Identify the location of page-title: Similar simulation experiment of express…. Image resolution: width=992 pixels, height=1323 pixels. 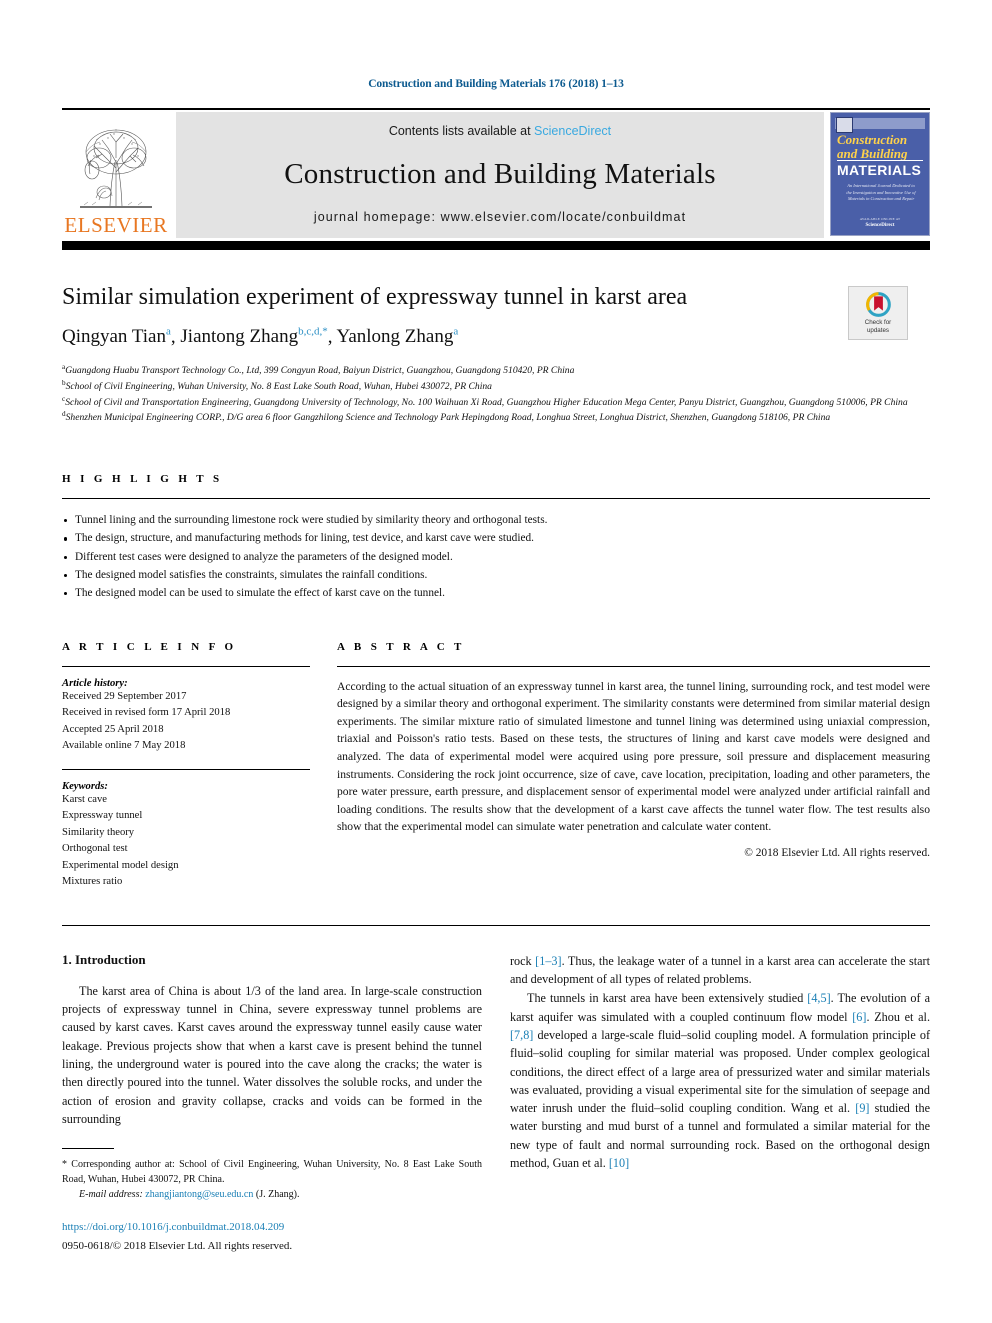
(375, 297).